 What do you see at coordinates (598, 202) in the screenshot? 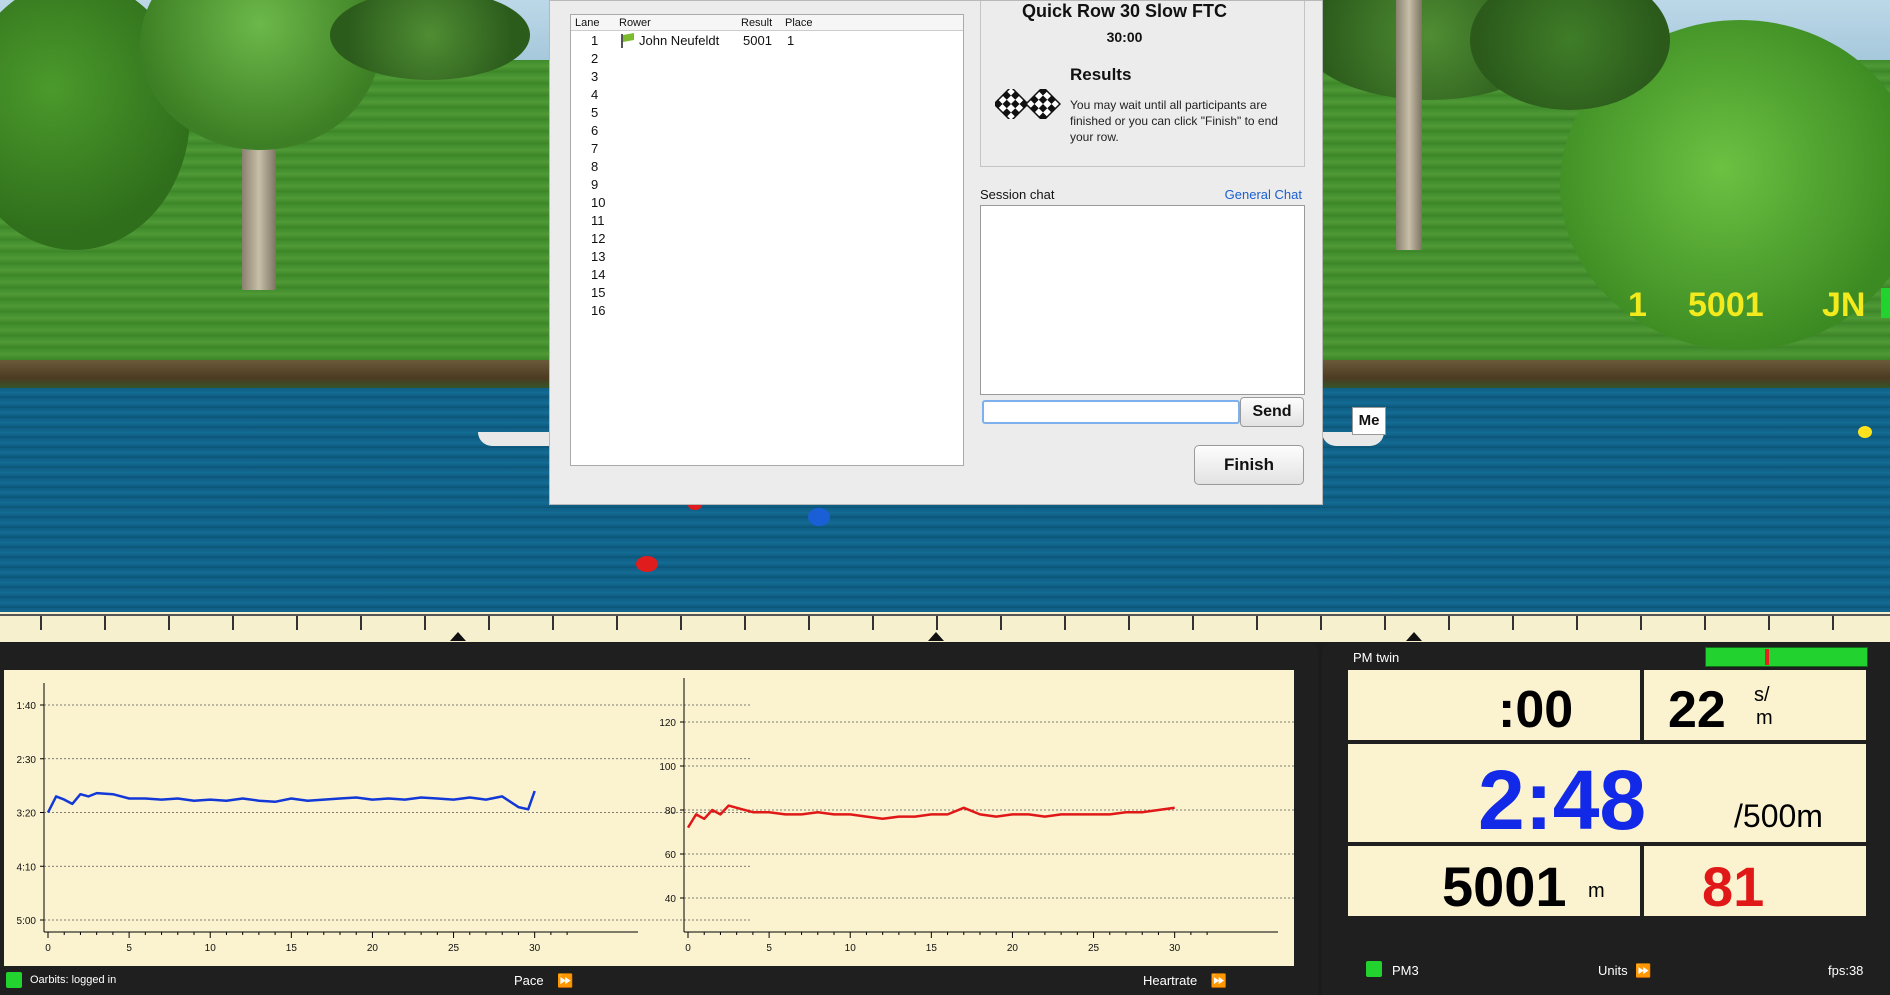
I see `lane-number: 10` at bounding box center [598, 202].